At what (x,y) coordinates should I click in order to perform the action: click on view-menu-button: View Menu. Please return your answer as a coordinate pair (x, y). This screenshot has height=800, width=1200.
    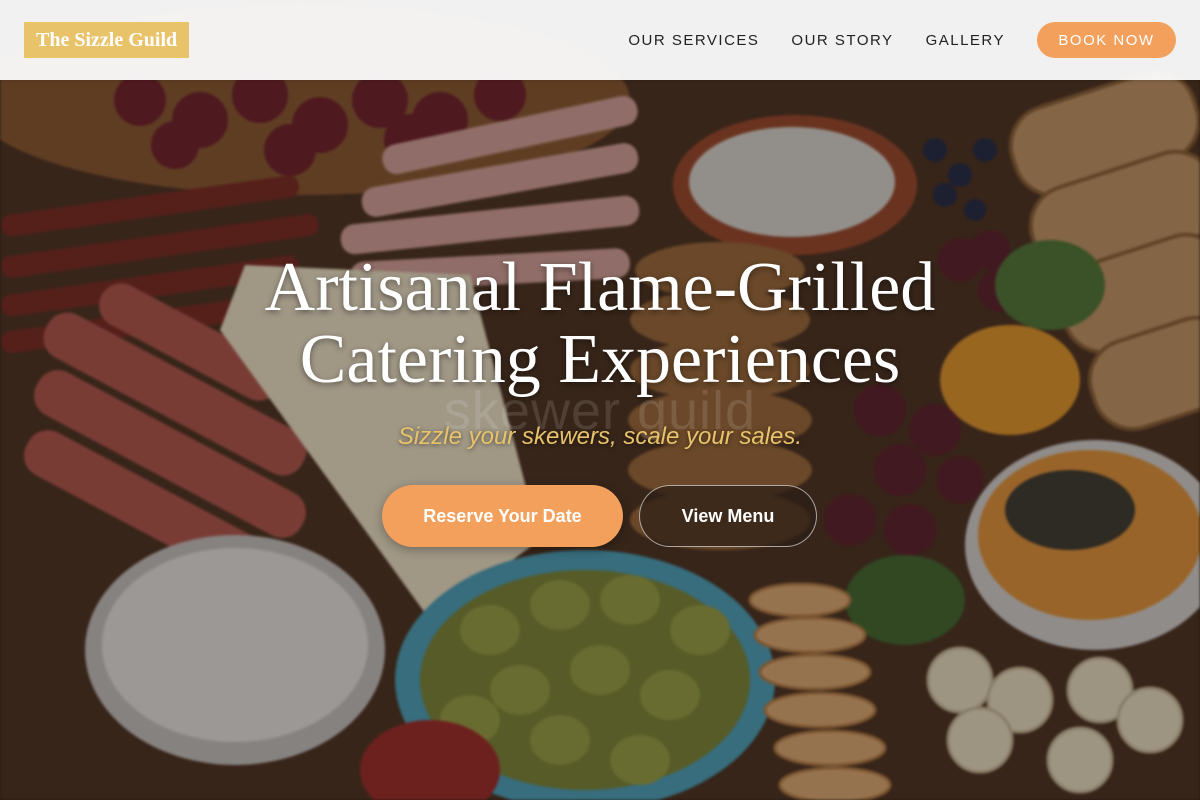
    Looking at the image, I should click on (728, 516).